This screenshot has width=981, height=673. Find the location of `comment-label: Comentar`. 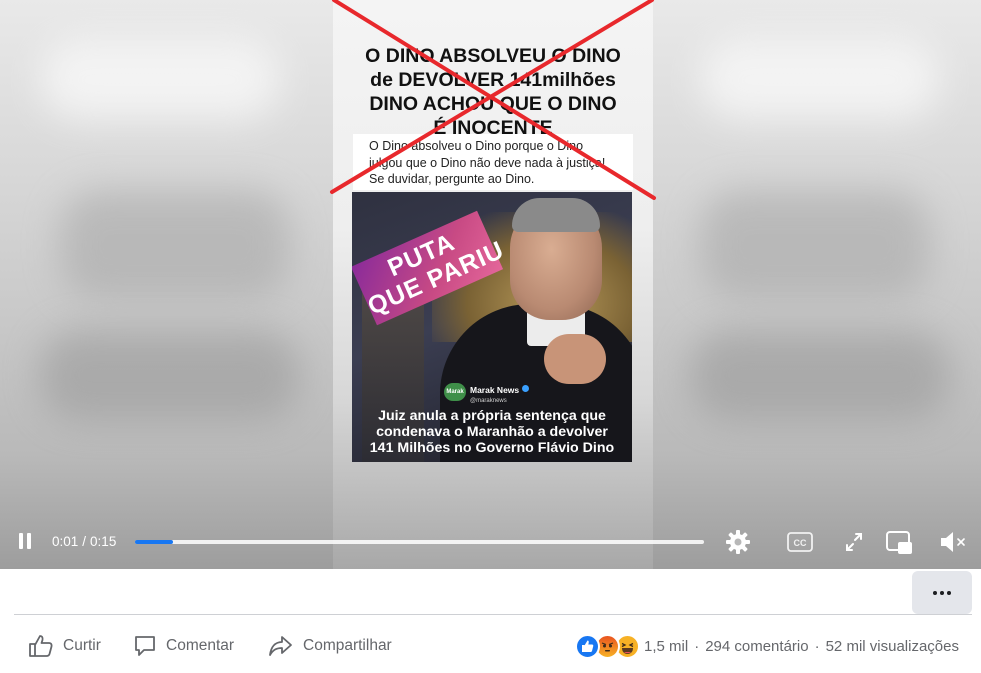

comment-label: Comentar is located at coordinates (200, 645).